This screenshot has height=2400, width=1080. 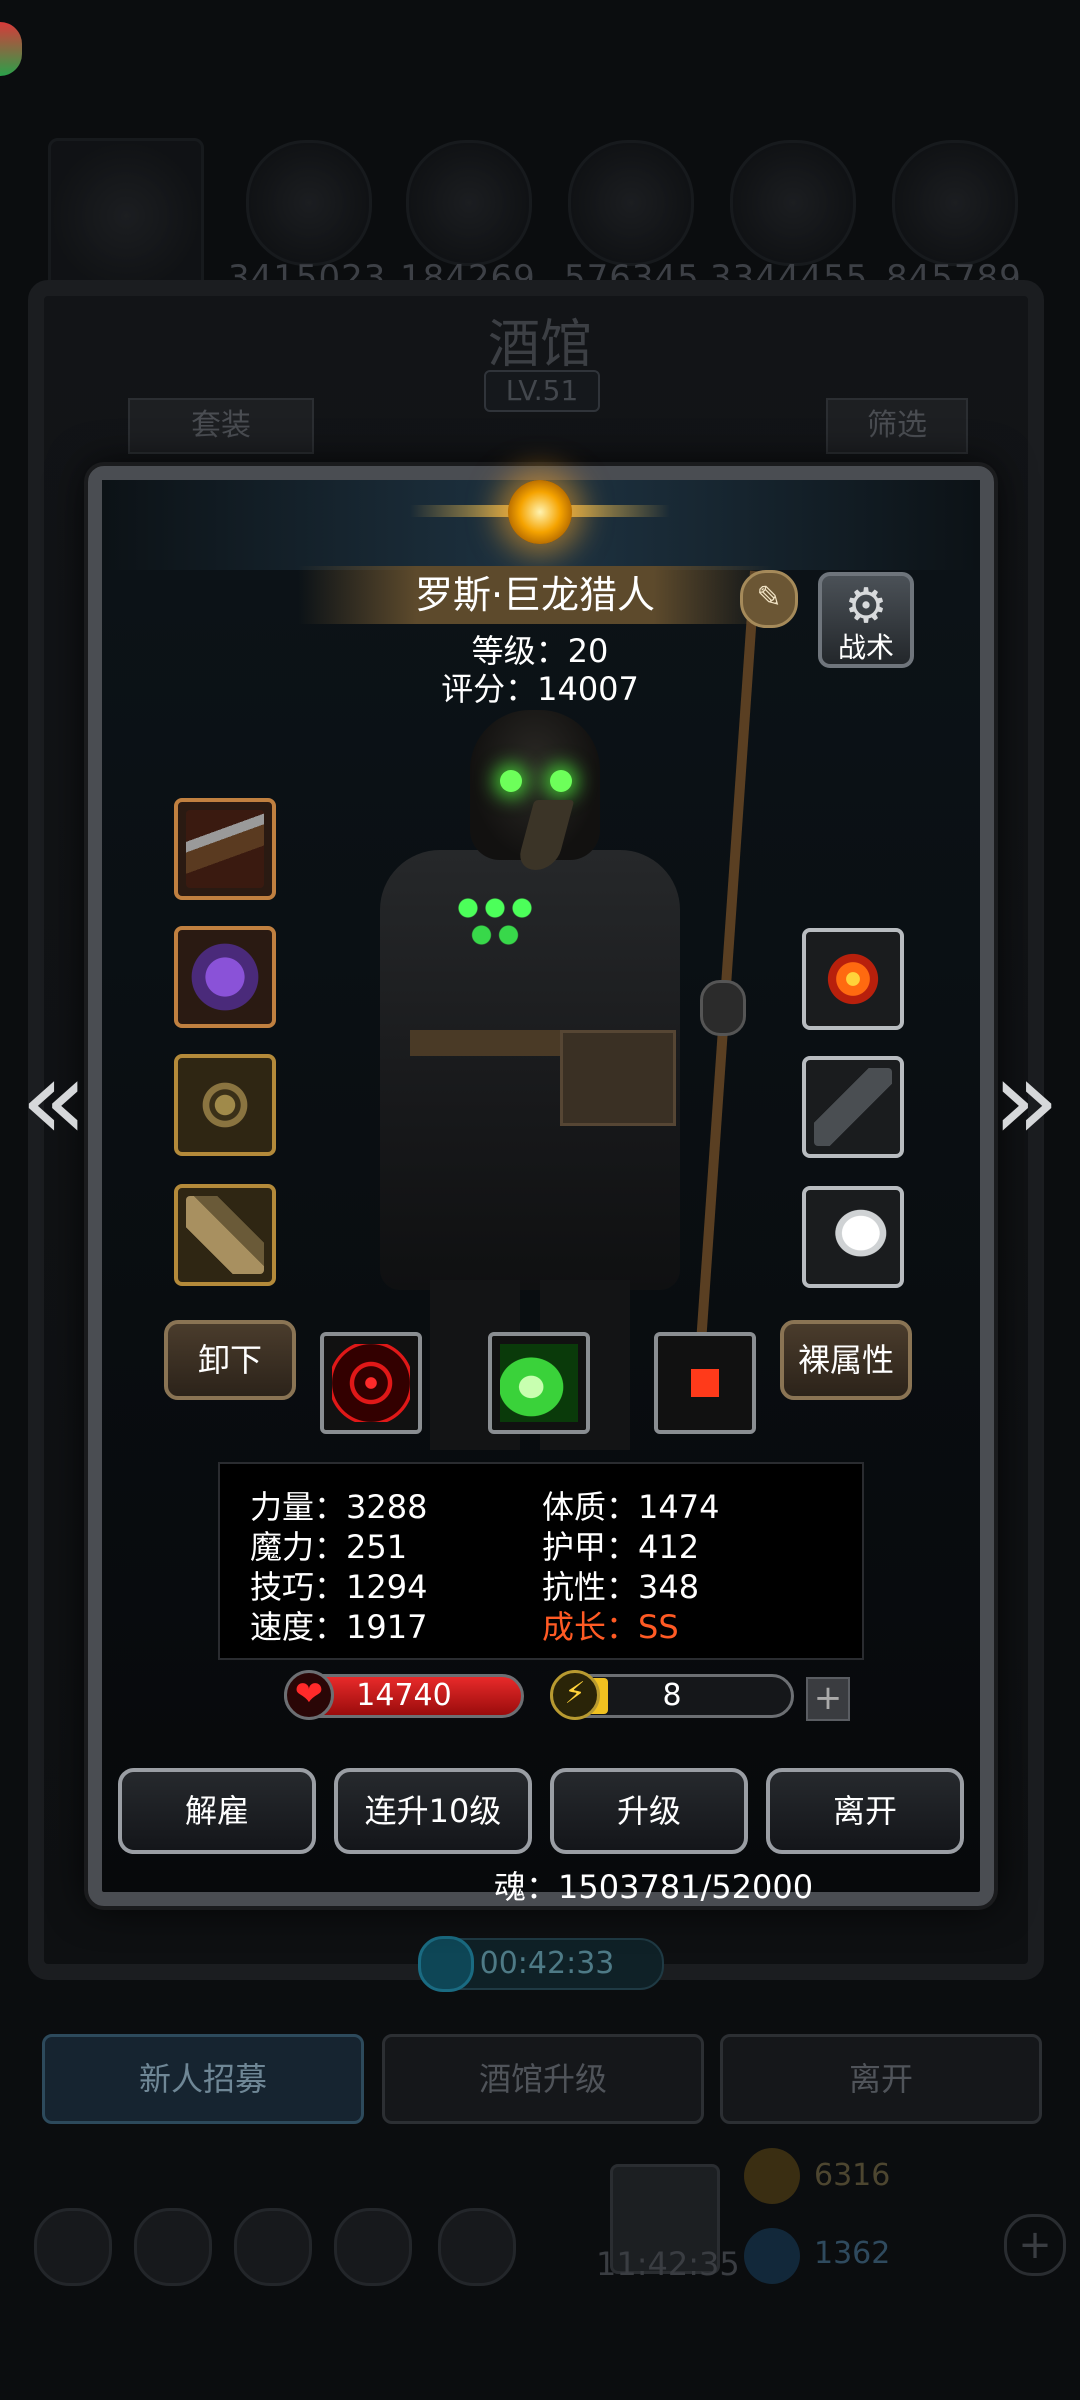 What do you see at coordinates (339, 1627) in the screenshot?
I see `stat-speed: 速度：1917` at bounding box center [339, 1627].